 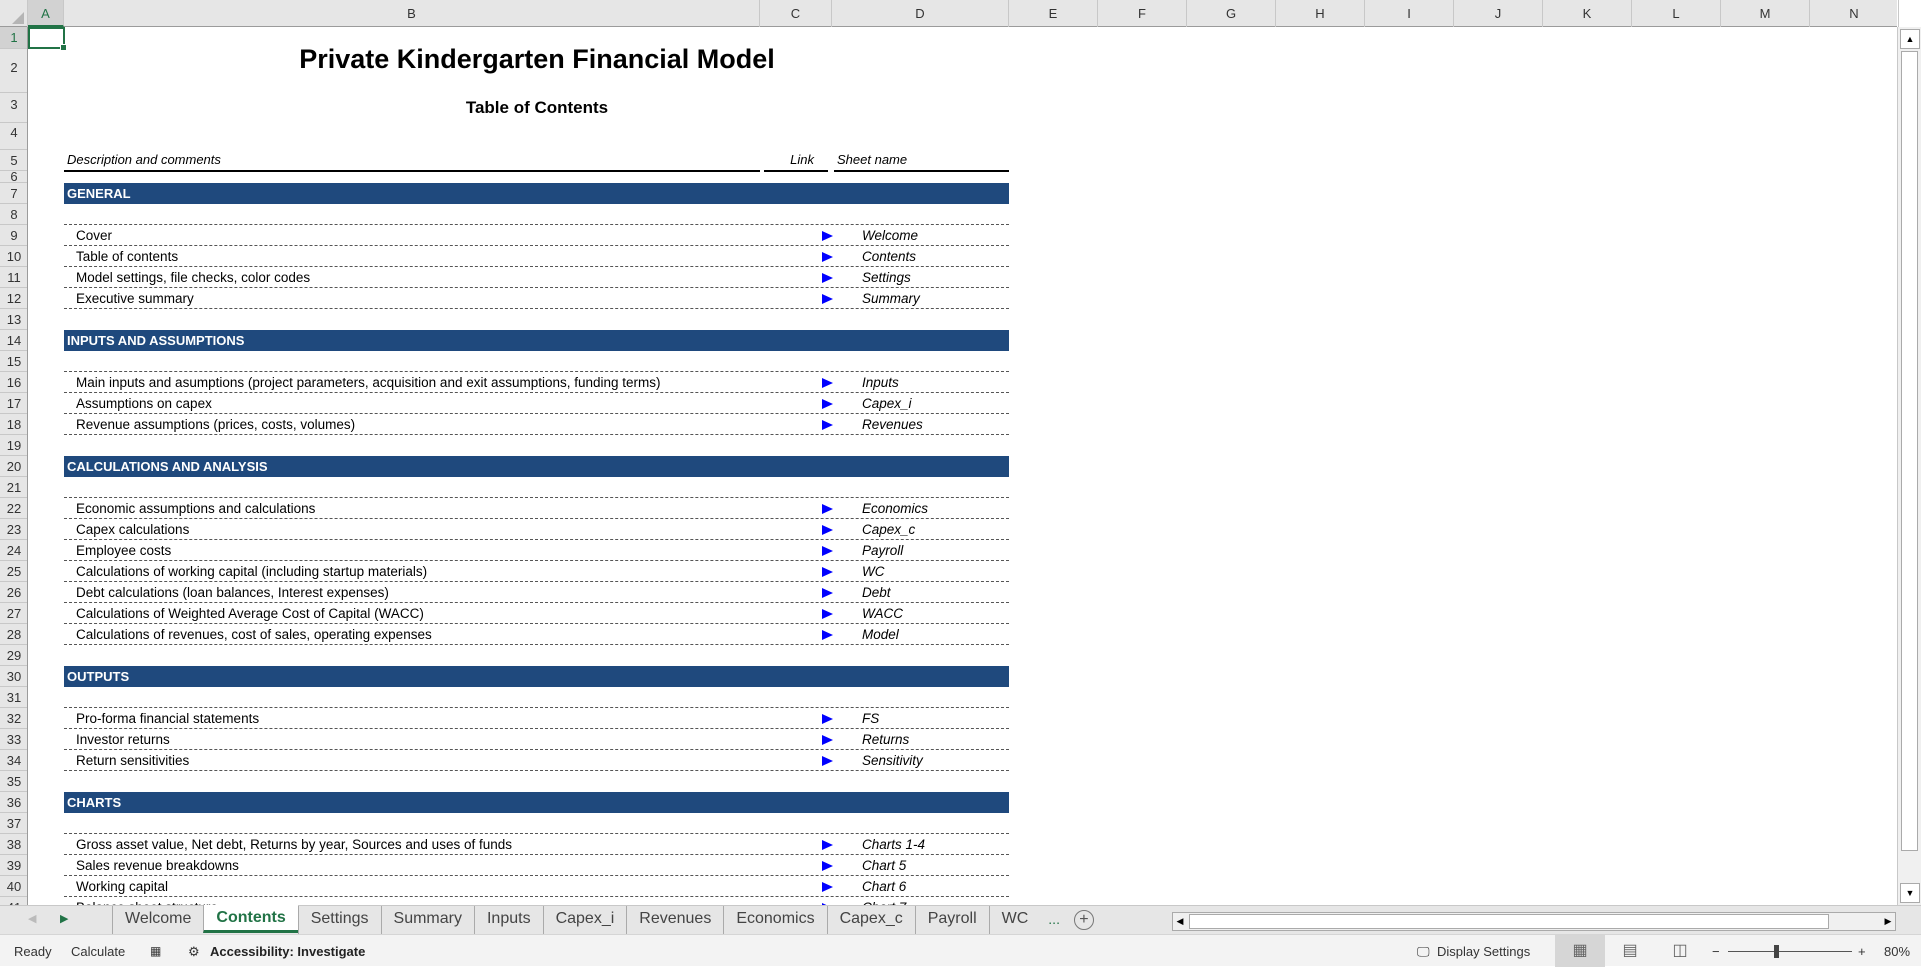 What do you see at coordinates (13, 38) in the screenshot?
I see `row-header-1: 1` at bounding box center [13, 38].